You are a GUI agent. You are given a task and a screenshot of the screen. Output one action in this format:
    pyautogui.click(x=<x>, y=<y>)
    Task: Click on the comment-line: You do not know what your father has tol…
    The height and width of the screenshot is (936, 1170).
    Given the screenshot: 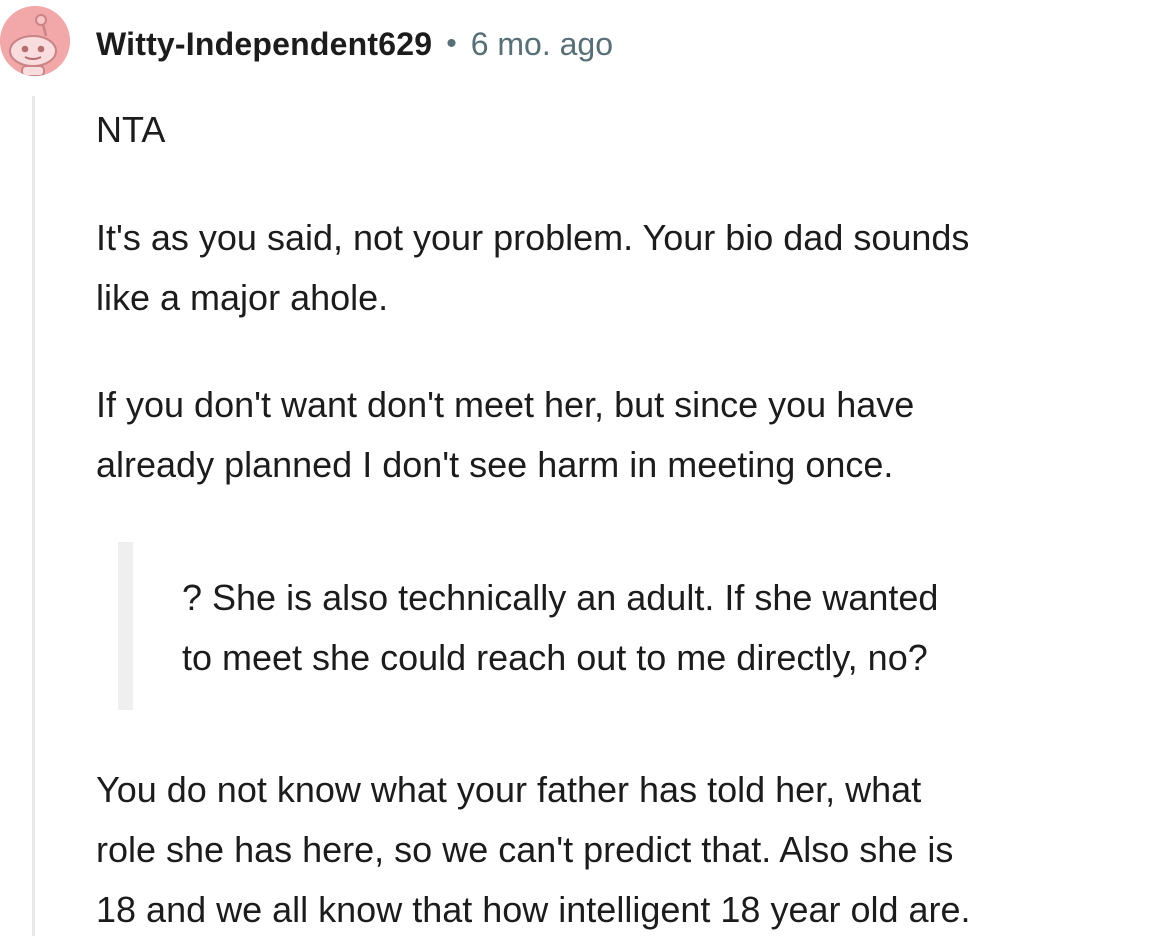 What is the action you would take?
    pyautogui.click(x=509, y=789)
    